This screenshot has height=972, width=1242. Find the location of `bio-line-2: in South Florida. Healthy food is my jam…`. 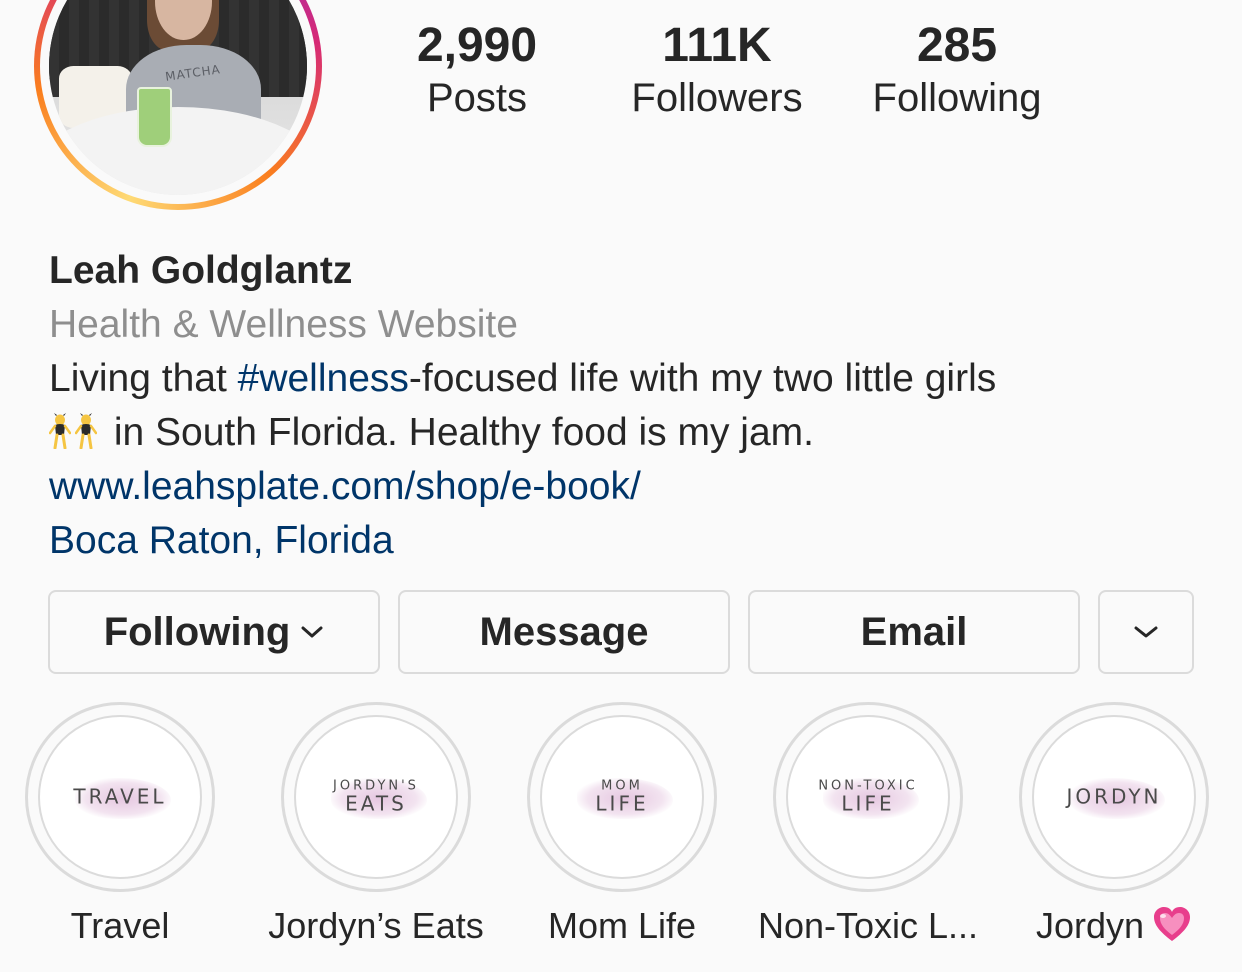

bio-line-2: in South Florida. Healthy food is my jam… is located at coordinates (629, 433).